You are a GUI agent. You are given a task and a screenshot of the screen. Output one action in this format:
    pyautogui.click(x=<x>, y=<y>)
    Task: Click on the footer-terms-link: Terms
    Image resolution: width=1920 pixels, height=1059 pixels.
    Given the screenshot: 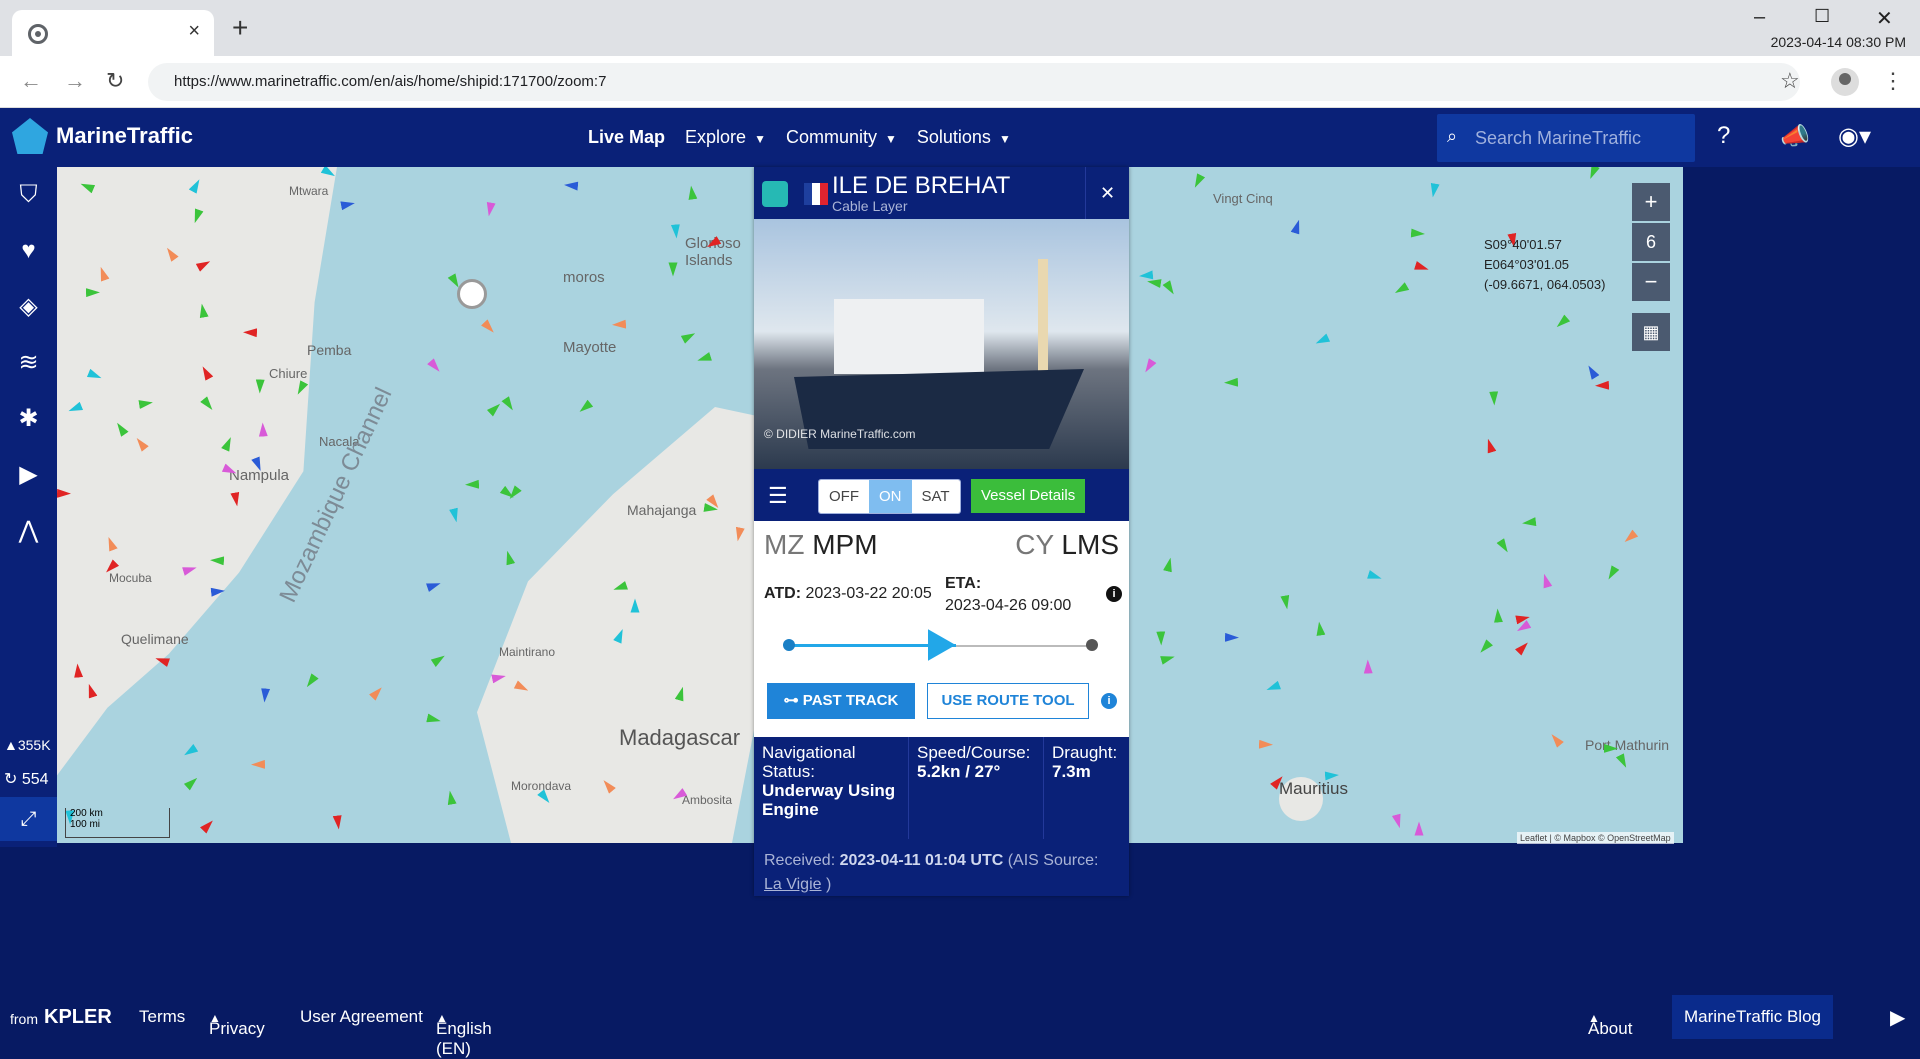 What is the action you would take?
    pyautogui.click(x=162, y=1017)
    